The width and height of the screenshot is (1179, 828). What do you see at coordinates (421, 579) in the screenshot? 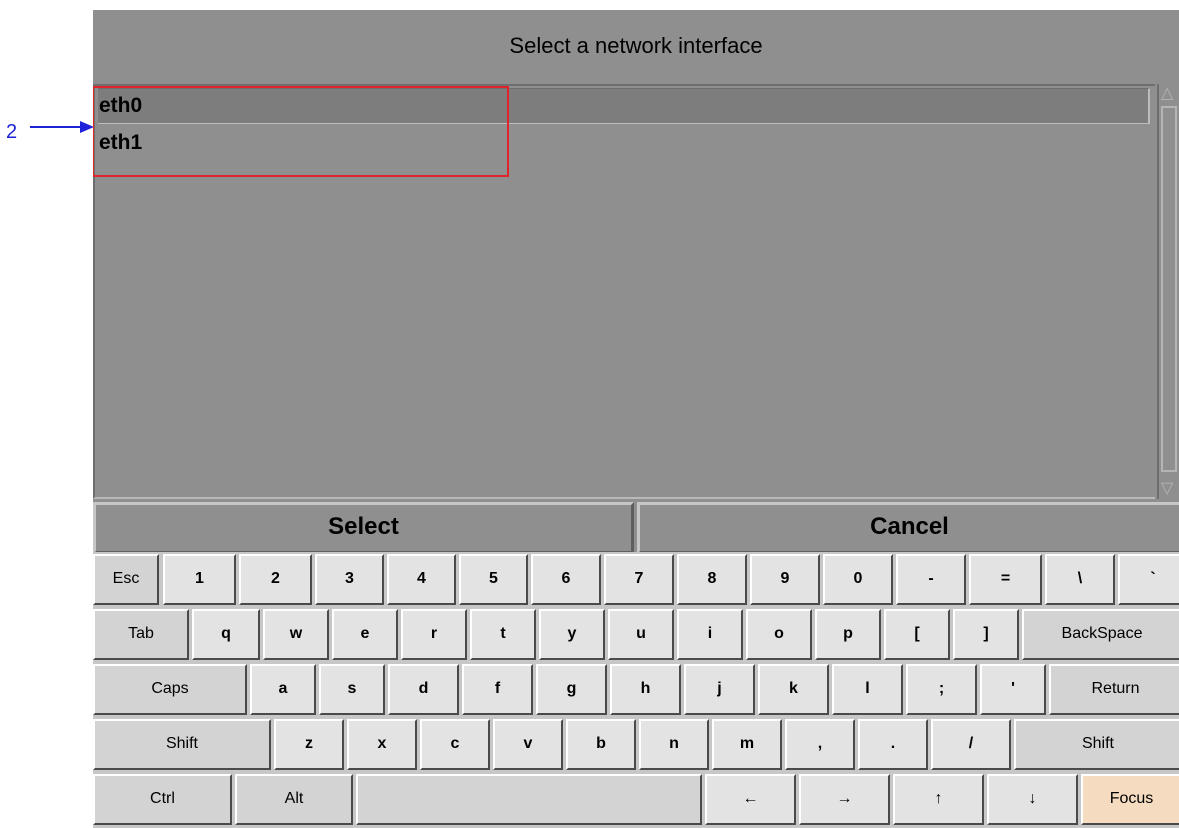
I see `key-4: 4` at bounding box center [421, 579].